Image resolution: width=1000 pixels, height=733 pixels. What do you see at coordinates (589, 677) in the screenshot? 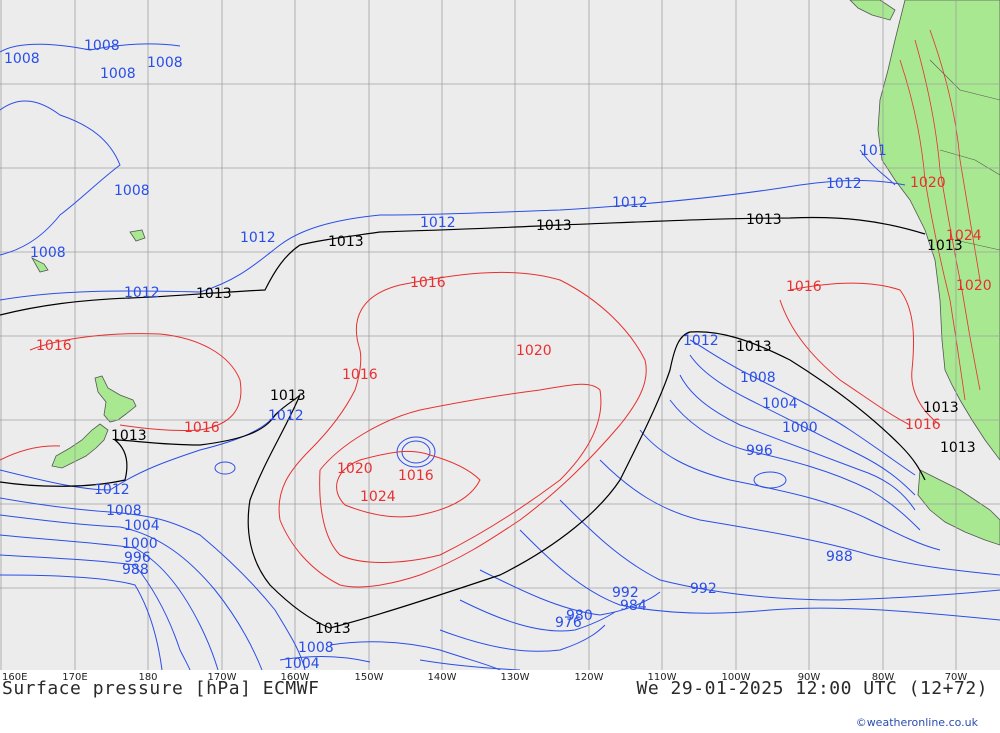
I see `longitude-label: 120W` at bounding box center [589, 677].